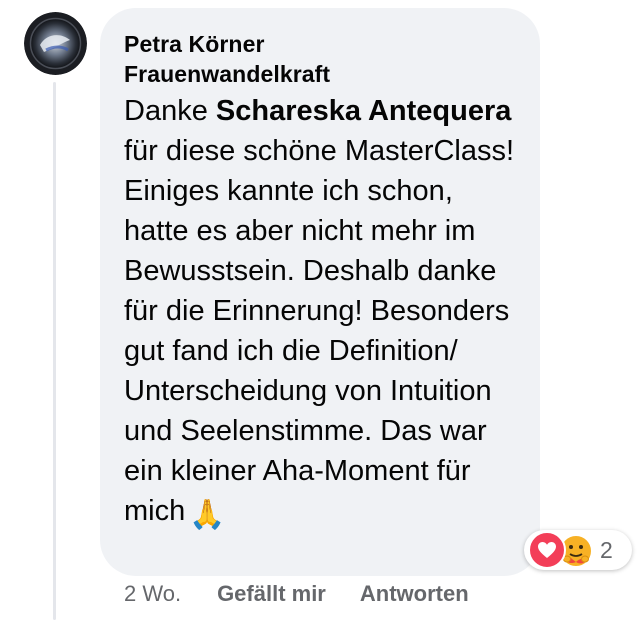 Image resolution: width=638 pixels, height=620 pixels. What do you see at coordinates (259, 59) in the screenshot?
I see `author-name: Petra Körner Frauenwandelkraft` at bounding box center [259, 59].